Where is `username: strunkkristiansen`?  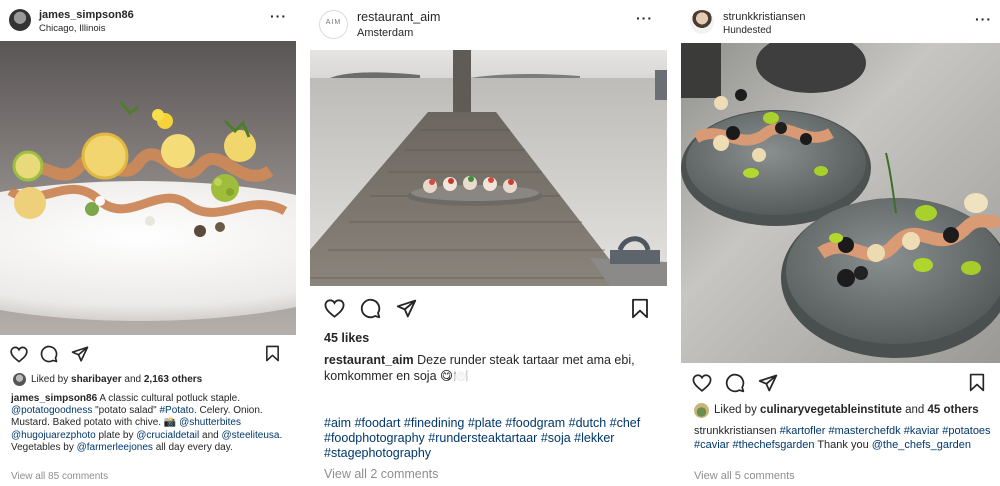 username: strunkkristiansen is located at coordinates (764, 17).